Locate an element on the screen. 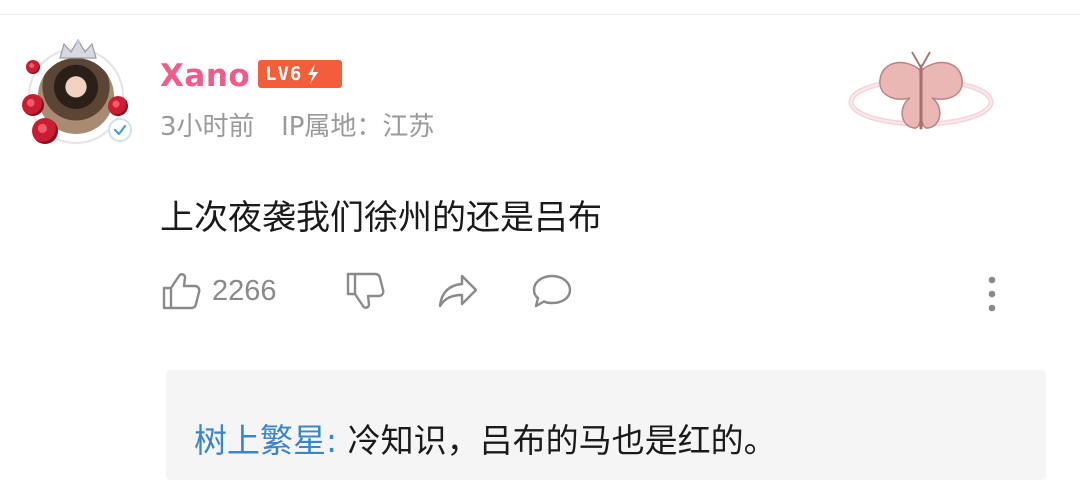  thumbs-up-icon is located at coordinates (181, 291).